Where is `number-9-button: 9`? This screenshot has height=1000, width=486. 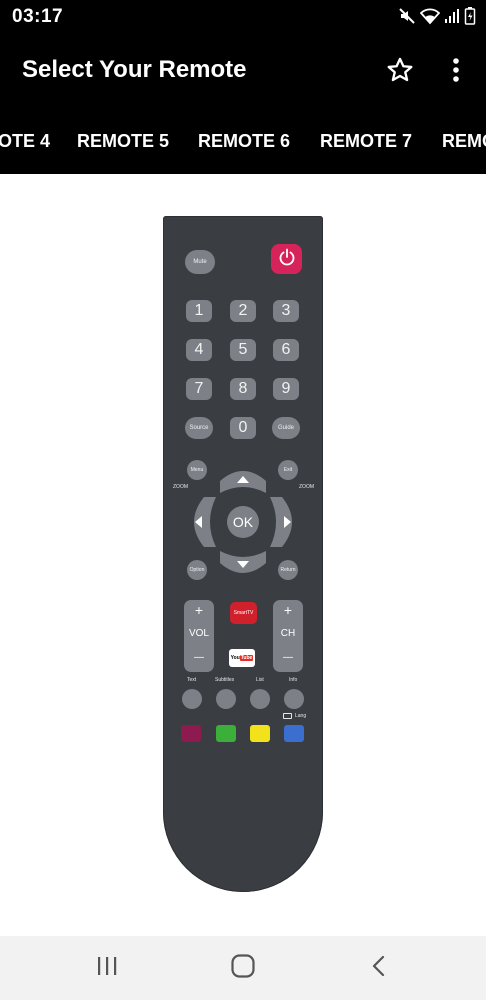
number-9-button: 9 is located at coordinates (286, 389).